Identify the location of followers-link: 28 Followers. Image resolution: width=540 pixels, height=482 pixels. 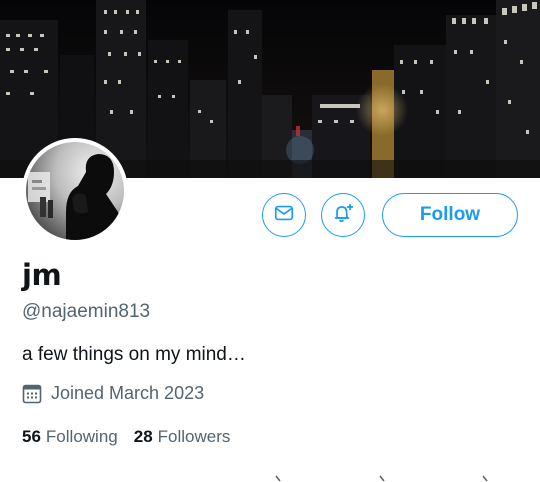
(182, 437).